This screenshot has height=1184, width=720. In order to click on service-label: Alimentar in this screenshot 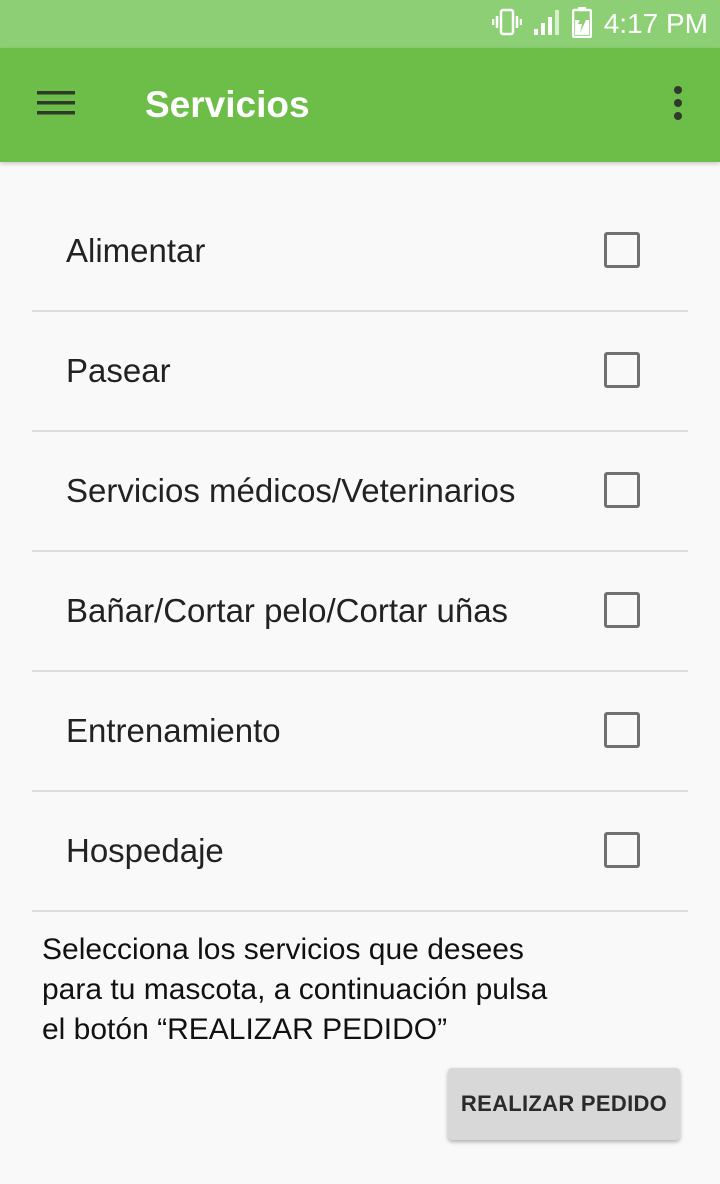, I will do `click(136, 250)`.